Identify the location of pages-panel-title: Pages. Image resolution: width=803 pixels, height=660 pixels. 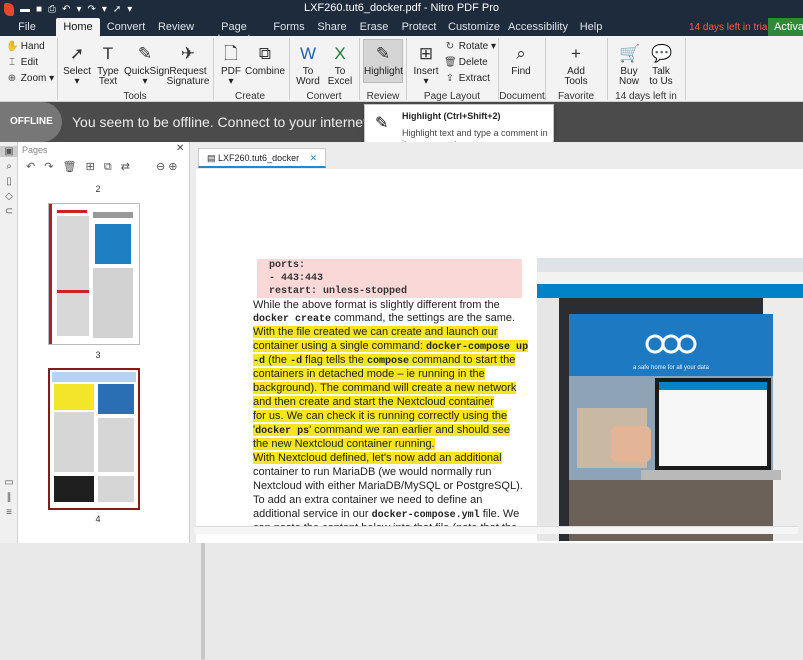
(35, 150).